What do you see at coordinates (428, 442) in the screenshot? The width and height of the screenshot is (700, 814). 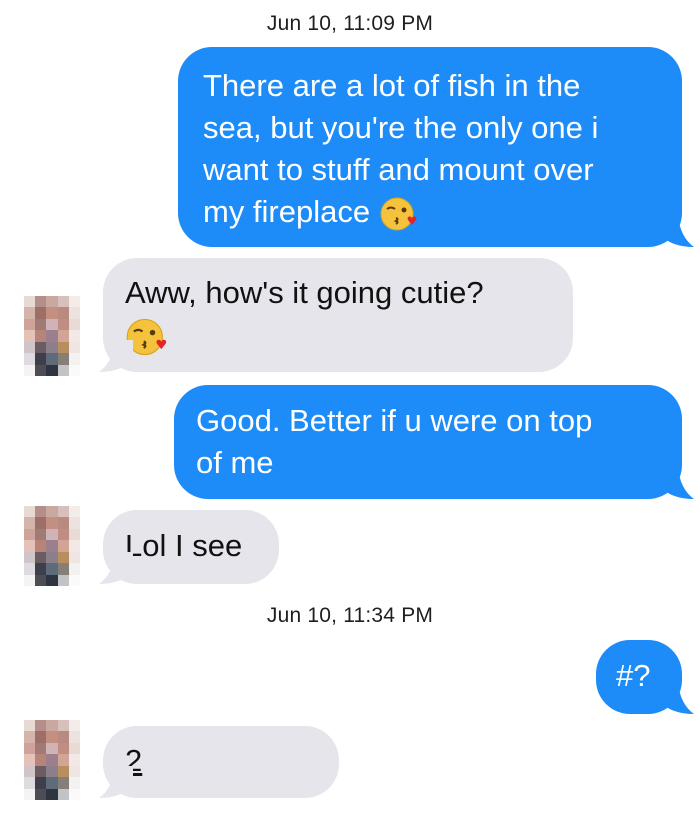 I see `outgoing-message-bubble: Good. Better if u were on top of me` at bounding box center [428, 442].